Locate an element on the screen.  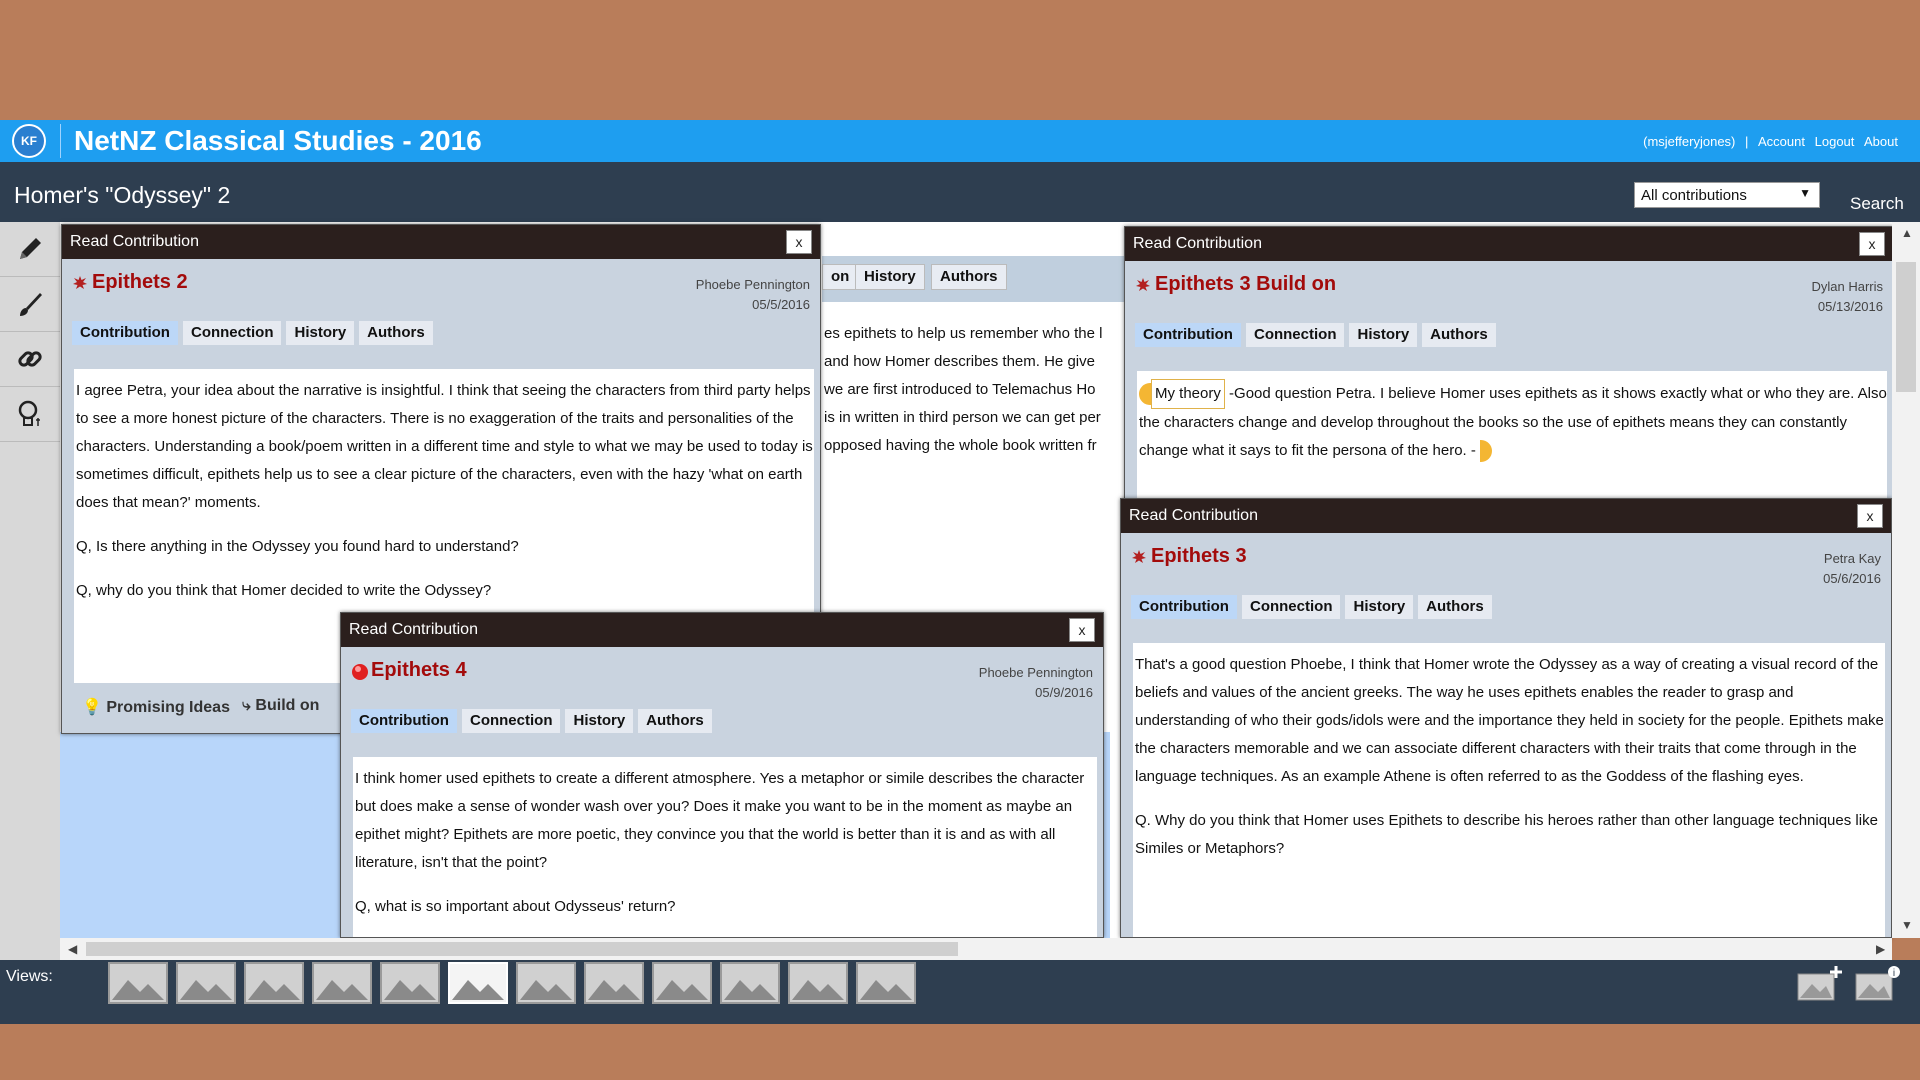
scroll-left-icon: ◀ is located at coordinates (72, 949).